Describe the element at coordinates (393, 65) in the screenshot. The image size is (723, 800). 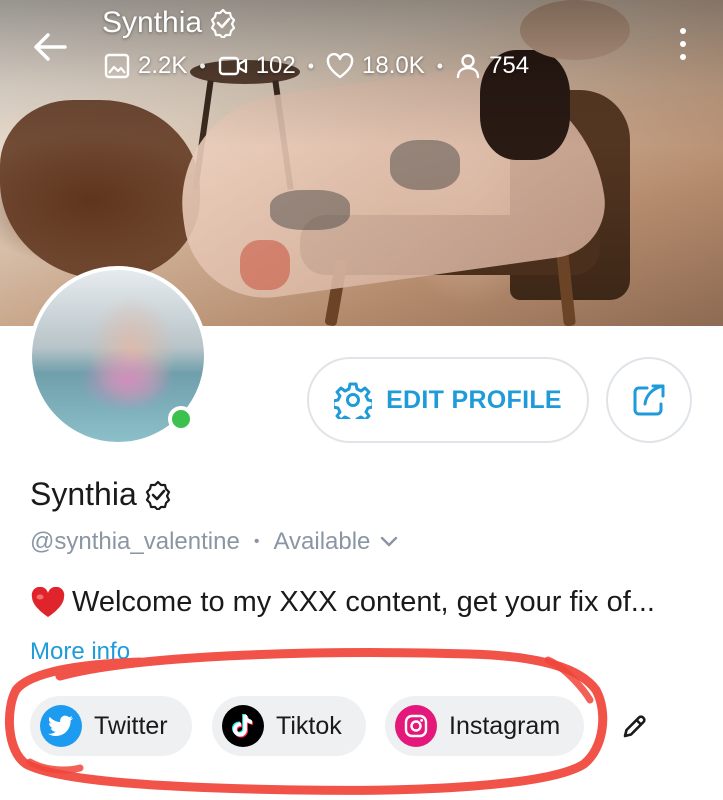
I see `stat-likes-value: 18.0K` at that location.